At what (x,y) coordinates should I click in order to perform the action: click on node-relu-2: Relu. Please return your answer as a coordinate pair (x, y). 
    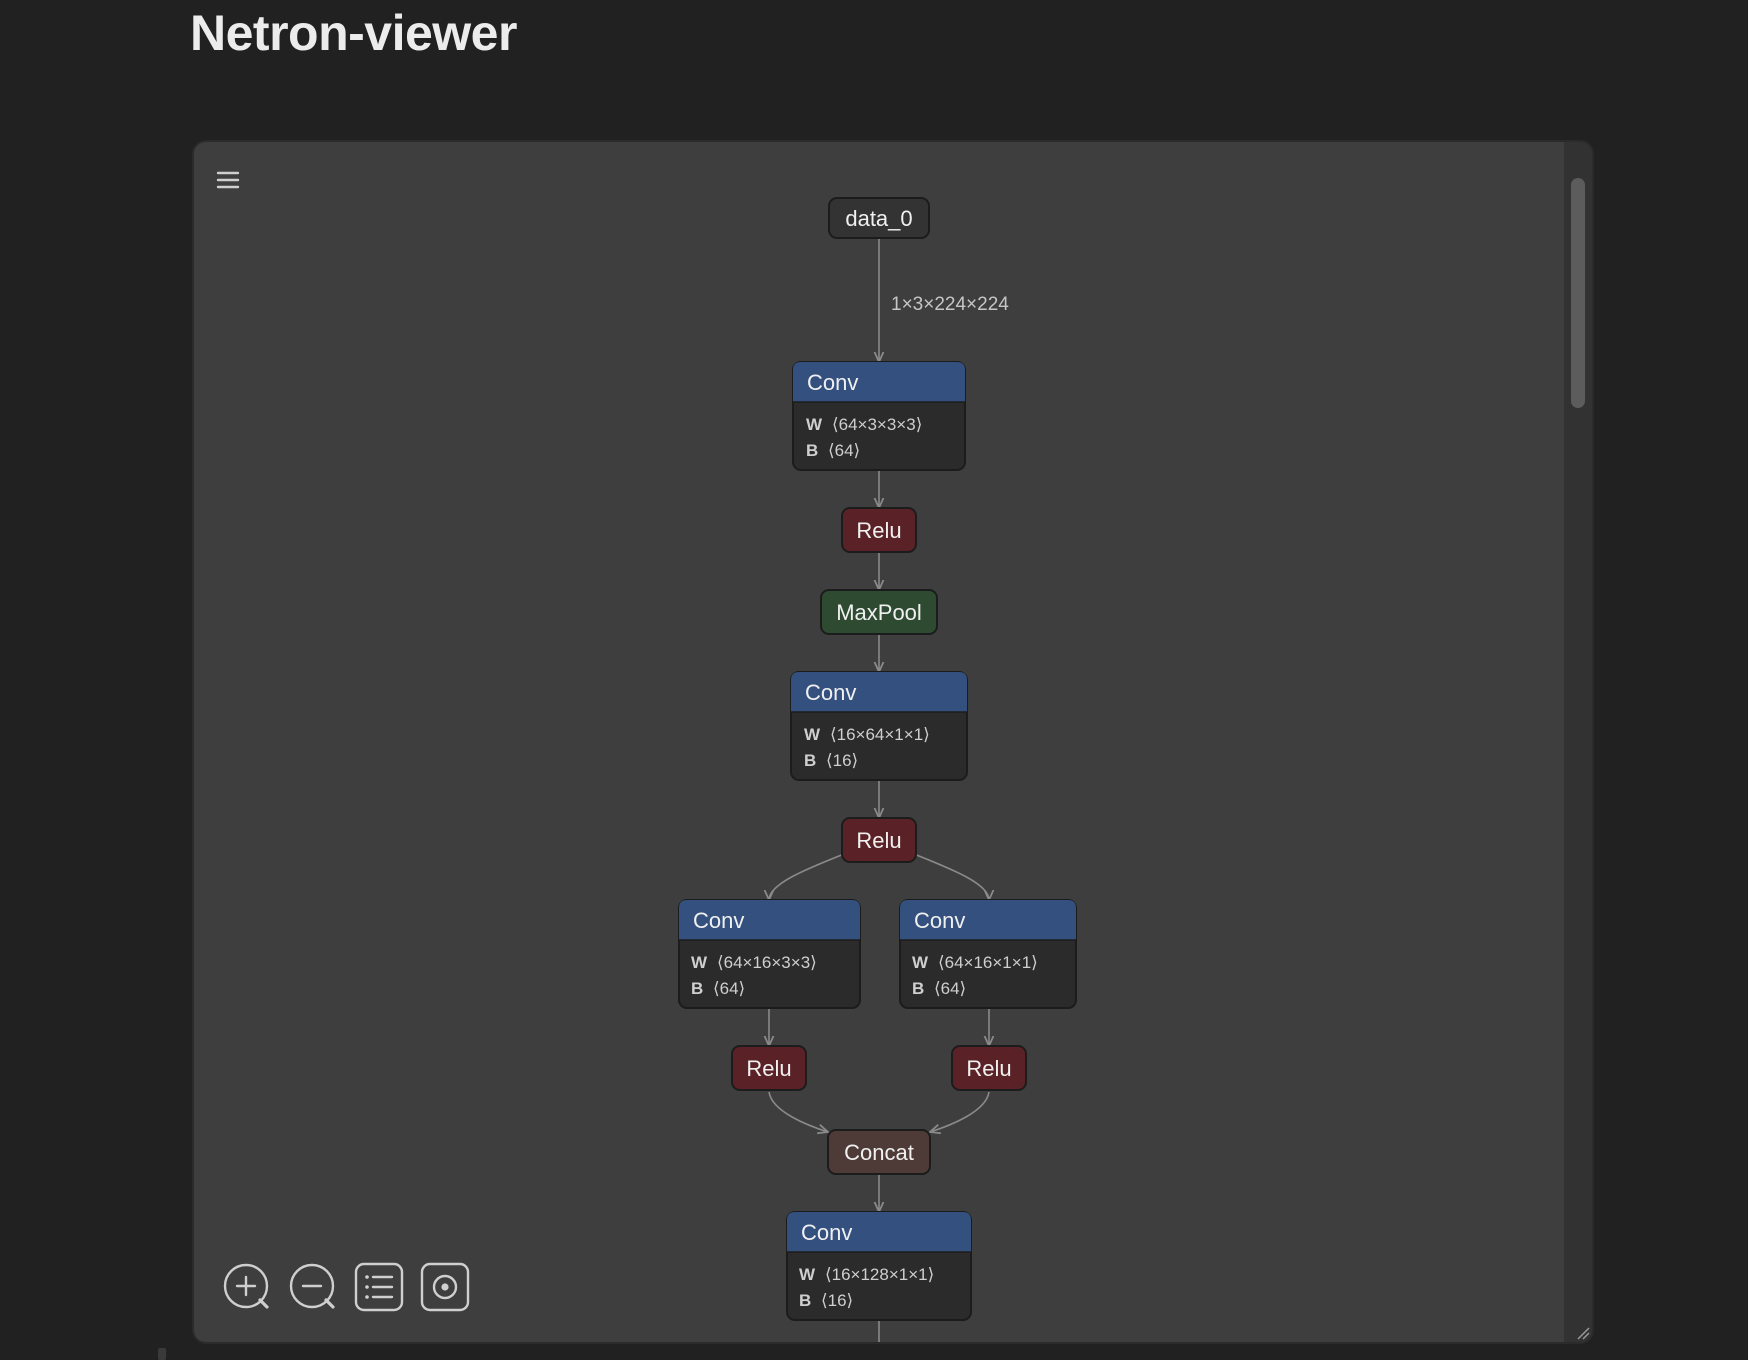
    Looking at the image, I should click on (879, 840).